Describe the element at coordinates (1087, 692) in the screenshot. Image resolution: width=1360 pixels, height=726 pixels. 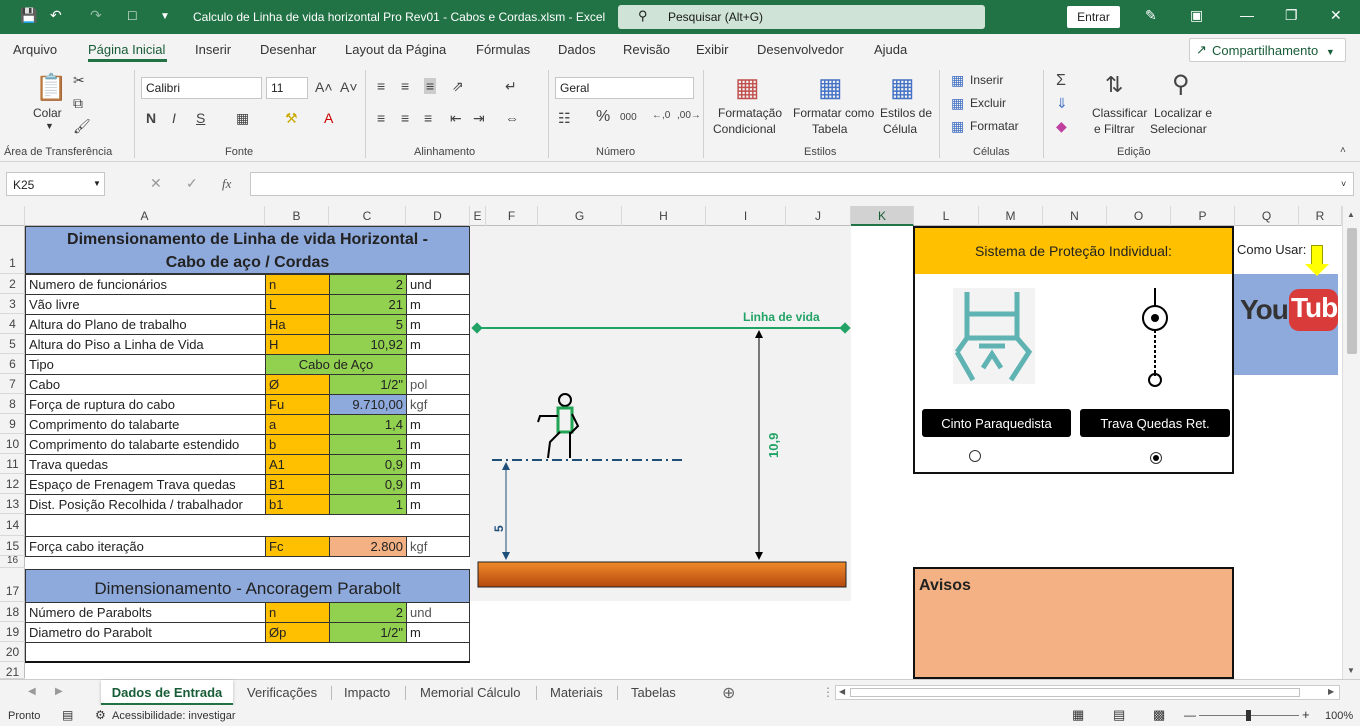
I see `horizontal-scrollbar: ◀ ▶` at that location.